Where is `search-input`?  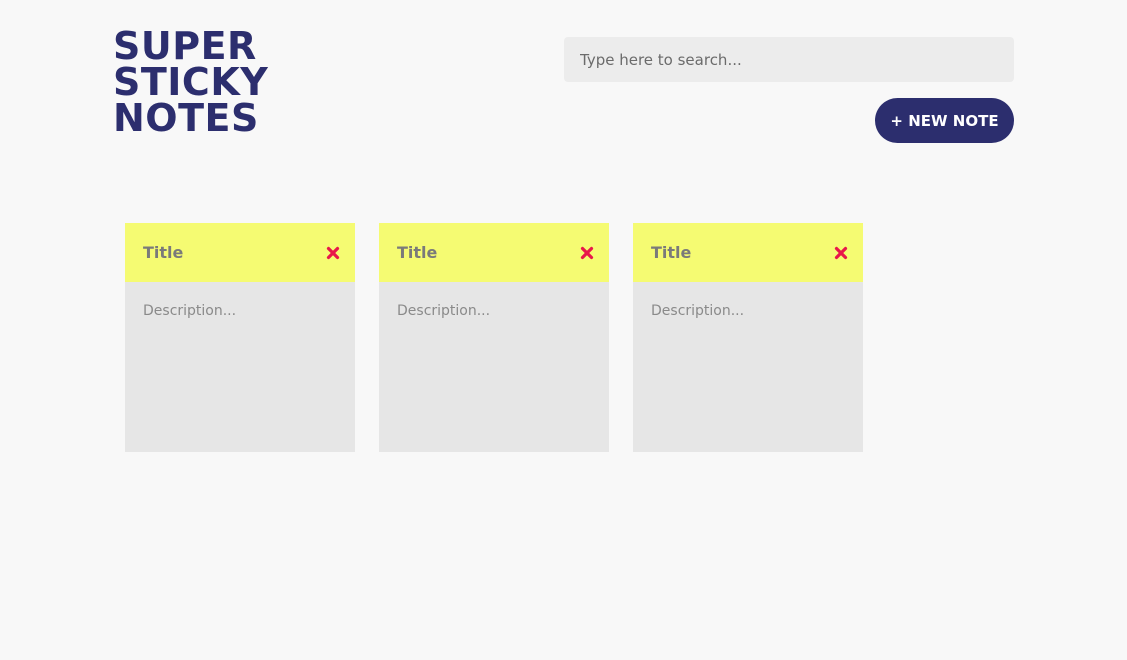
search-input is located at coordinates (789, 59).